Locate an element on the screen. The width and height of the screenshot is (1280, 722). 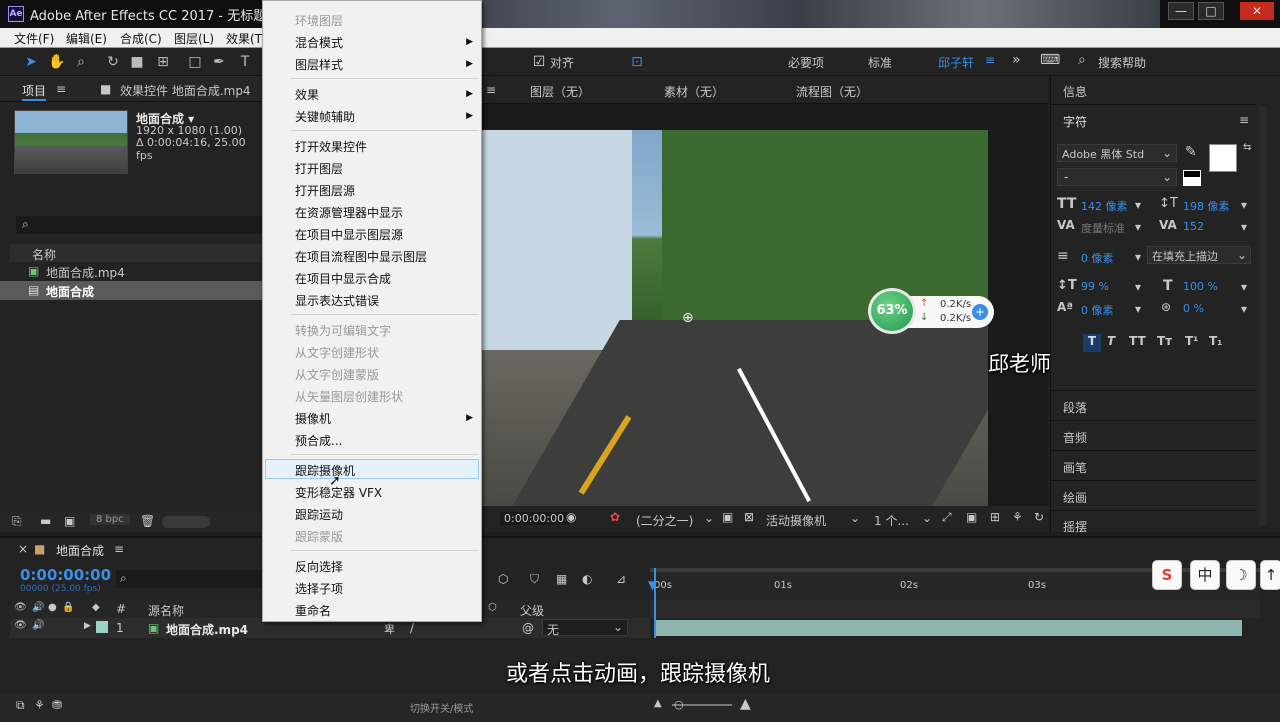
subscript-button: T₁ is located at coordinates (1215, 341).